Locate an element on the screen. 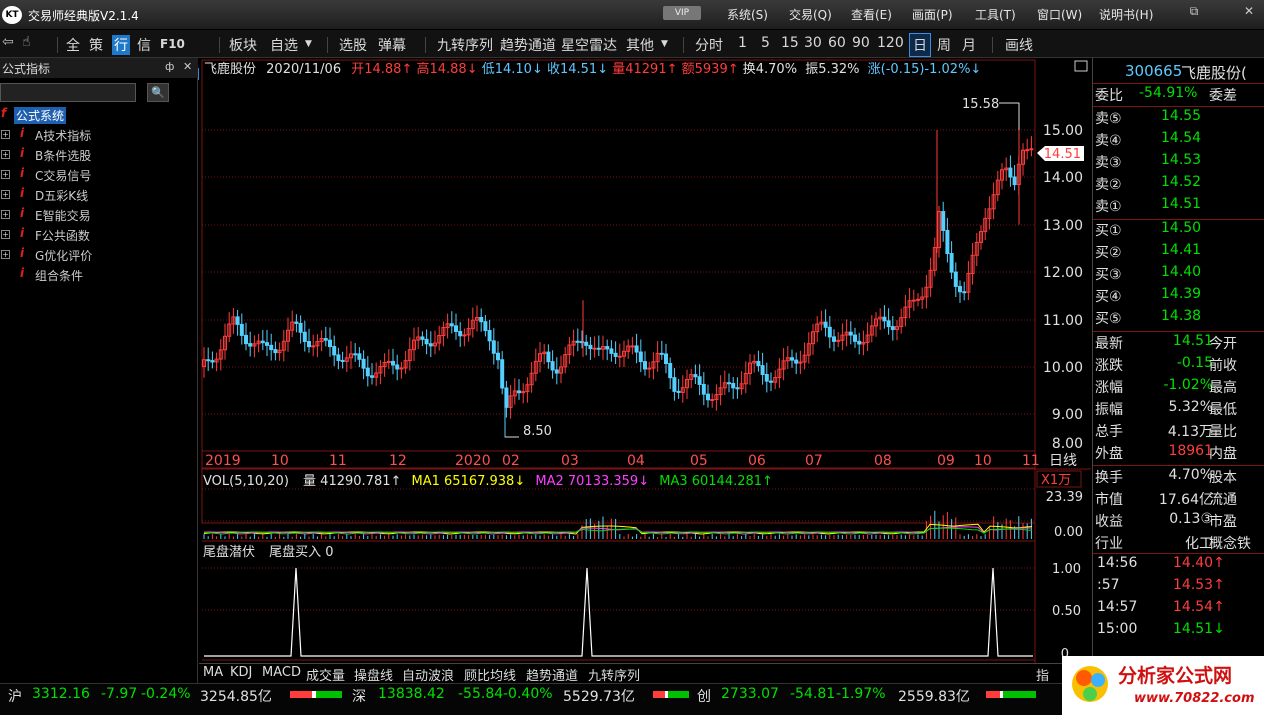 The image size is (1264, 715). period-30min: 30 is located at coordinates (813, 43).